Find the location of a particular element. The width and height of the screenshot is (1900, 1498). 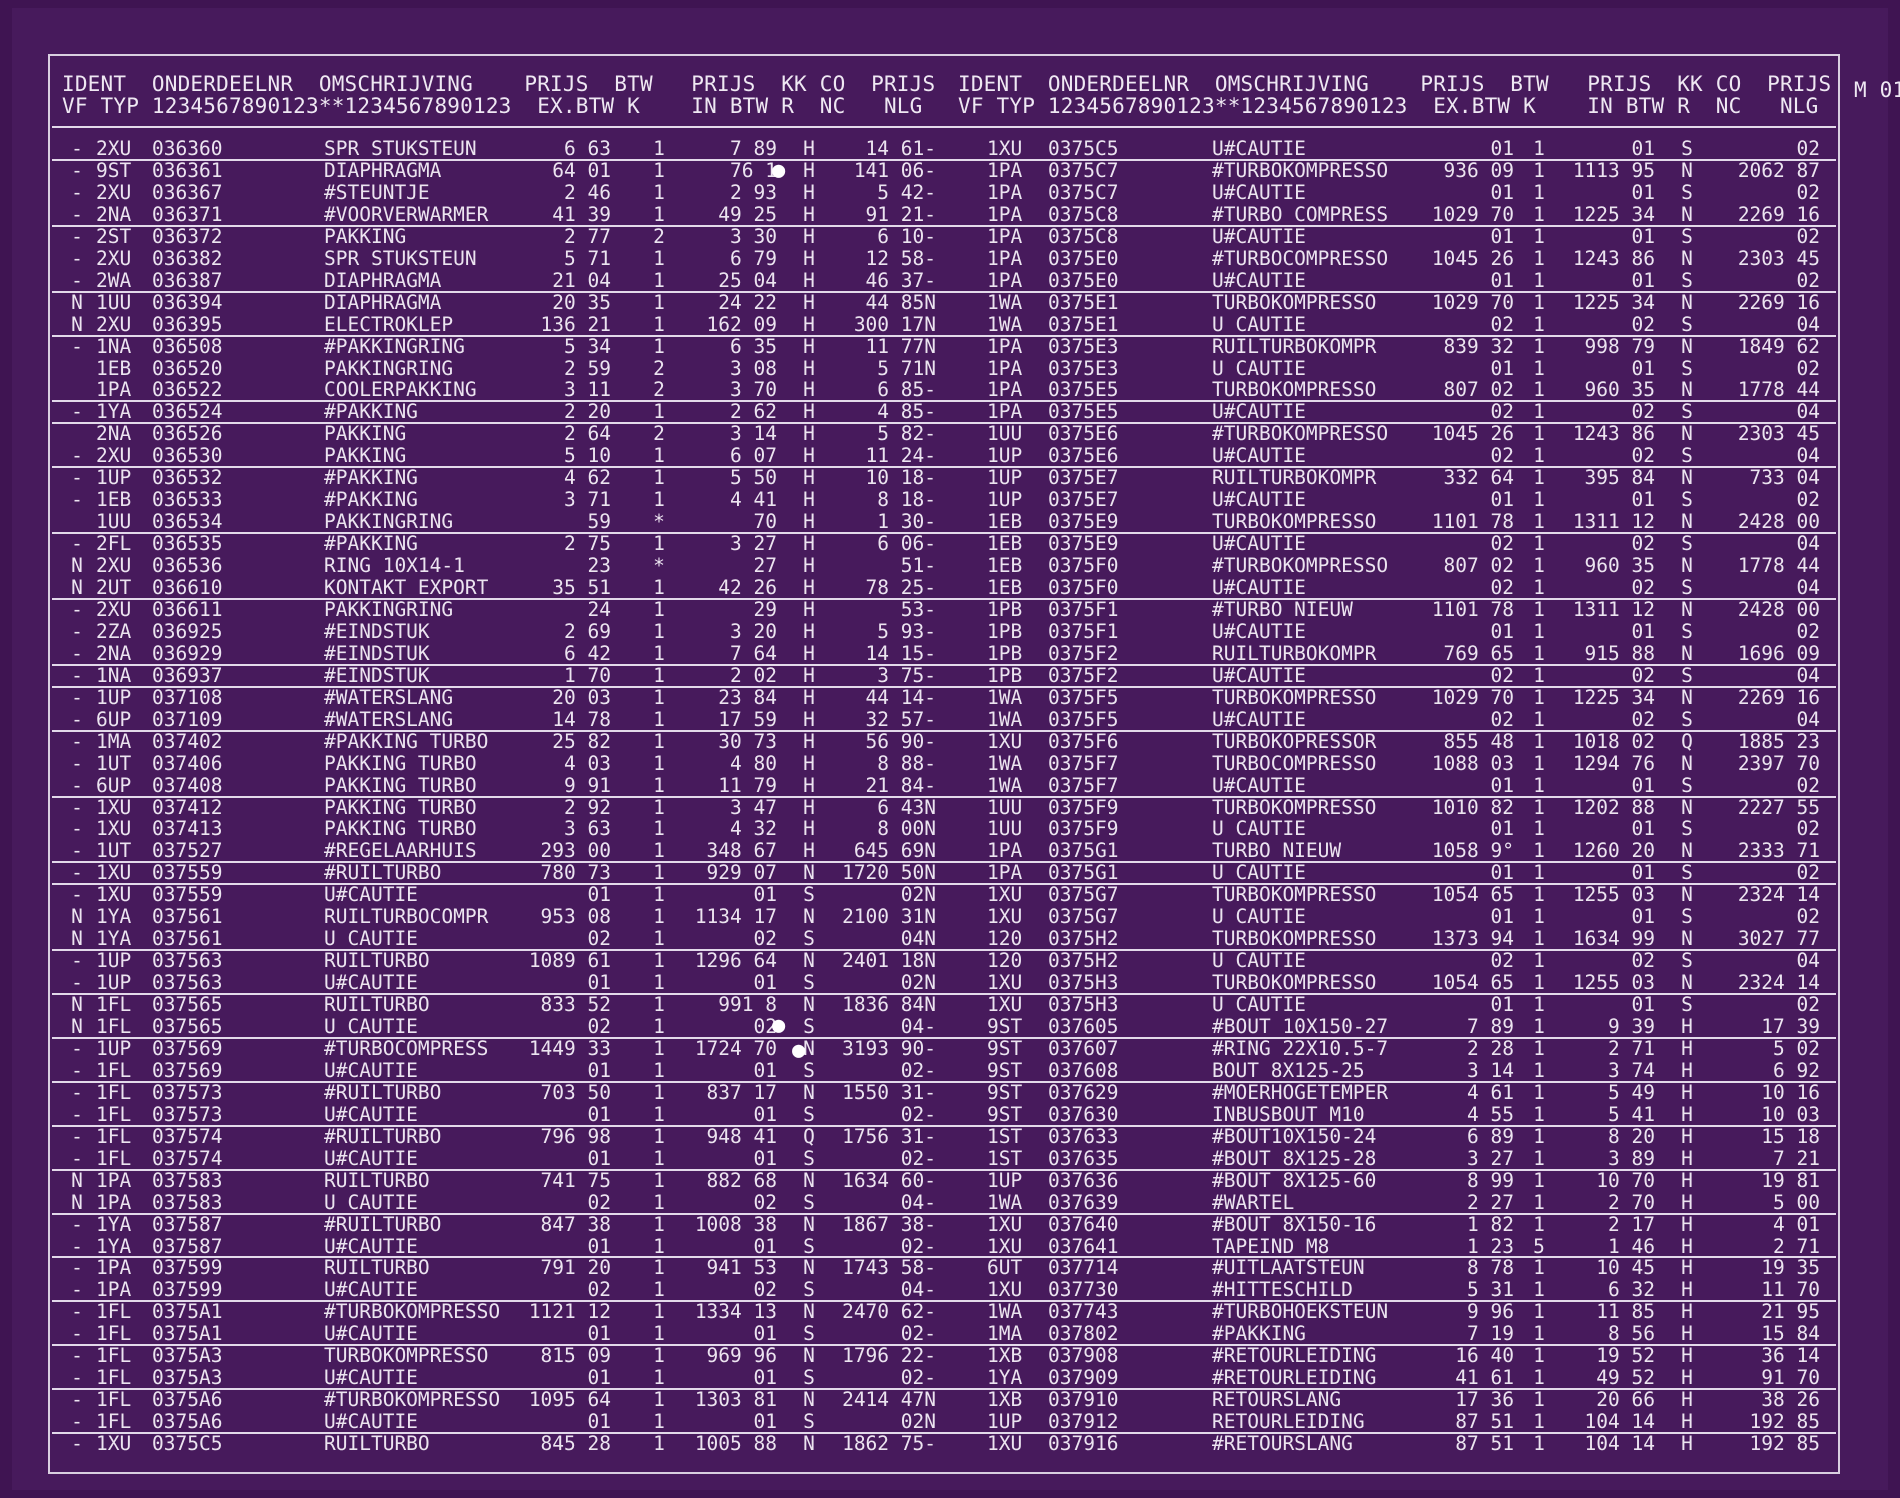

right-cell-price-nlg: 192 85 is located at coordinates (1784, 1422).